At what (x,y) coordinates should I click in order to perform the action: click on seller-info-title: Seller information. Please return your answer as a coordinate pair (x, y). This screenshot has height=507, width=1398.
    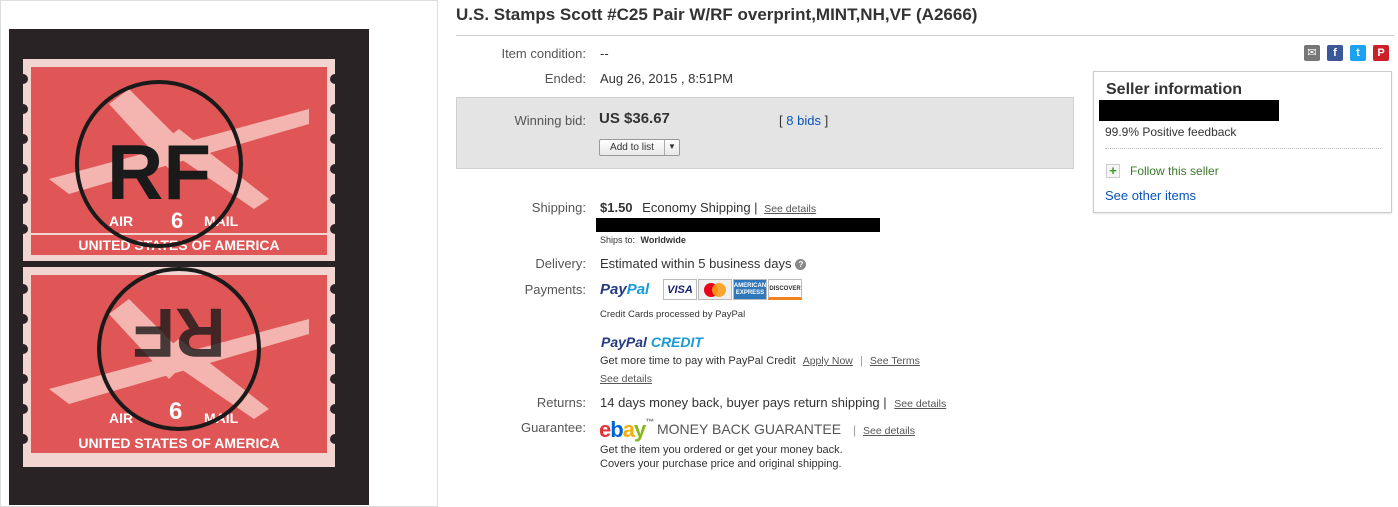
    Looking at the image, I should click on (1174, 89).